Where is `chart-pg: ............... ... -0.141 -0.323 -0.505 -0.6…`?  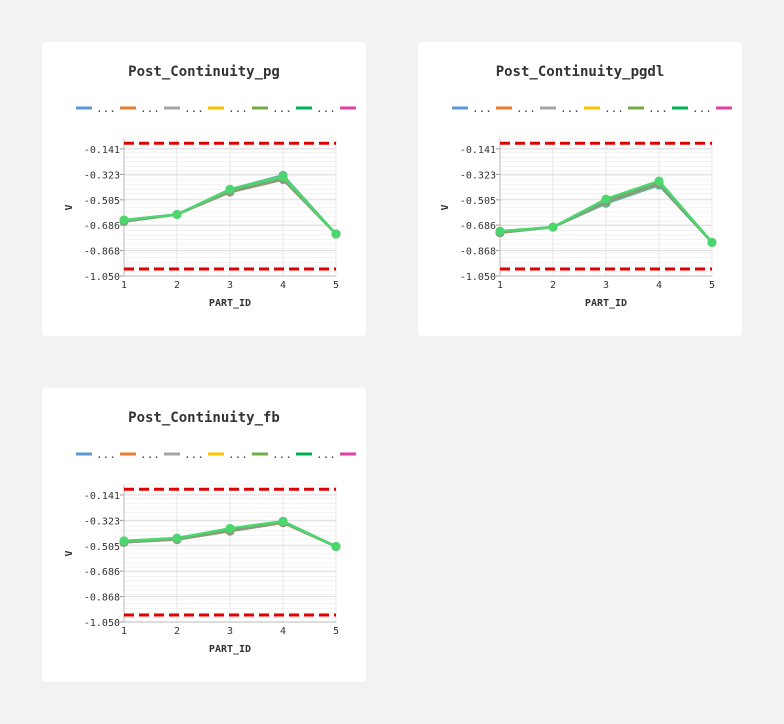
chart-pg: ............... ... -0.141 -0.323 -0.505 -0.6… is located at coordinates (210, 205).